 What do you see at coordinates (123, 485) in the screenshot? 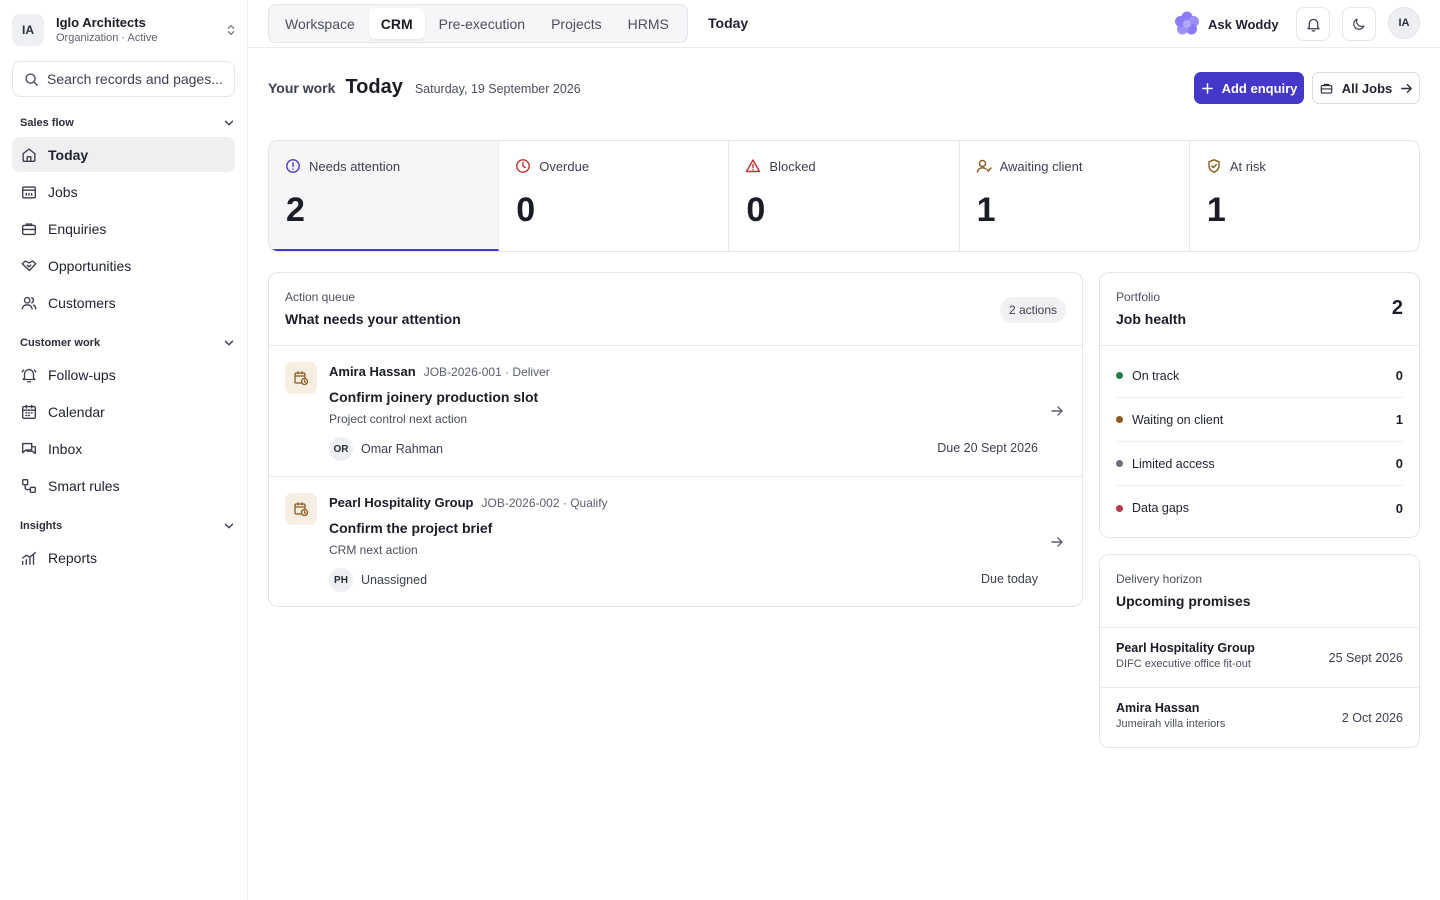
I see `sidebar-item-smart-rules: Smart rules` at bounding box center [123, 485].